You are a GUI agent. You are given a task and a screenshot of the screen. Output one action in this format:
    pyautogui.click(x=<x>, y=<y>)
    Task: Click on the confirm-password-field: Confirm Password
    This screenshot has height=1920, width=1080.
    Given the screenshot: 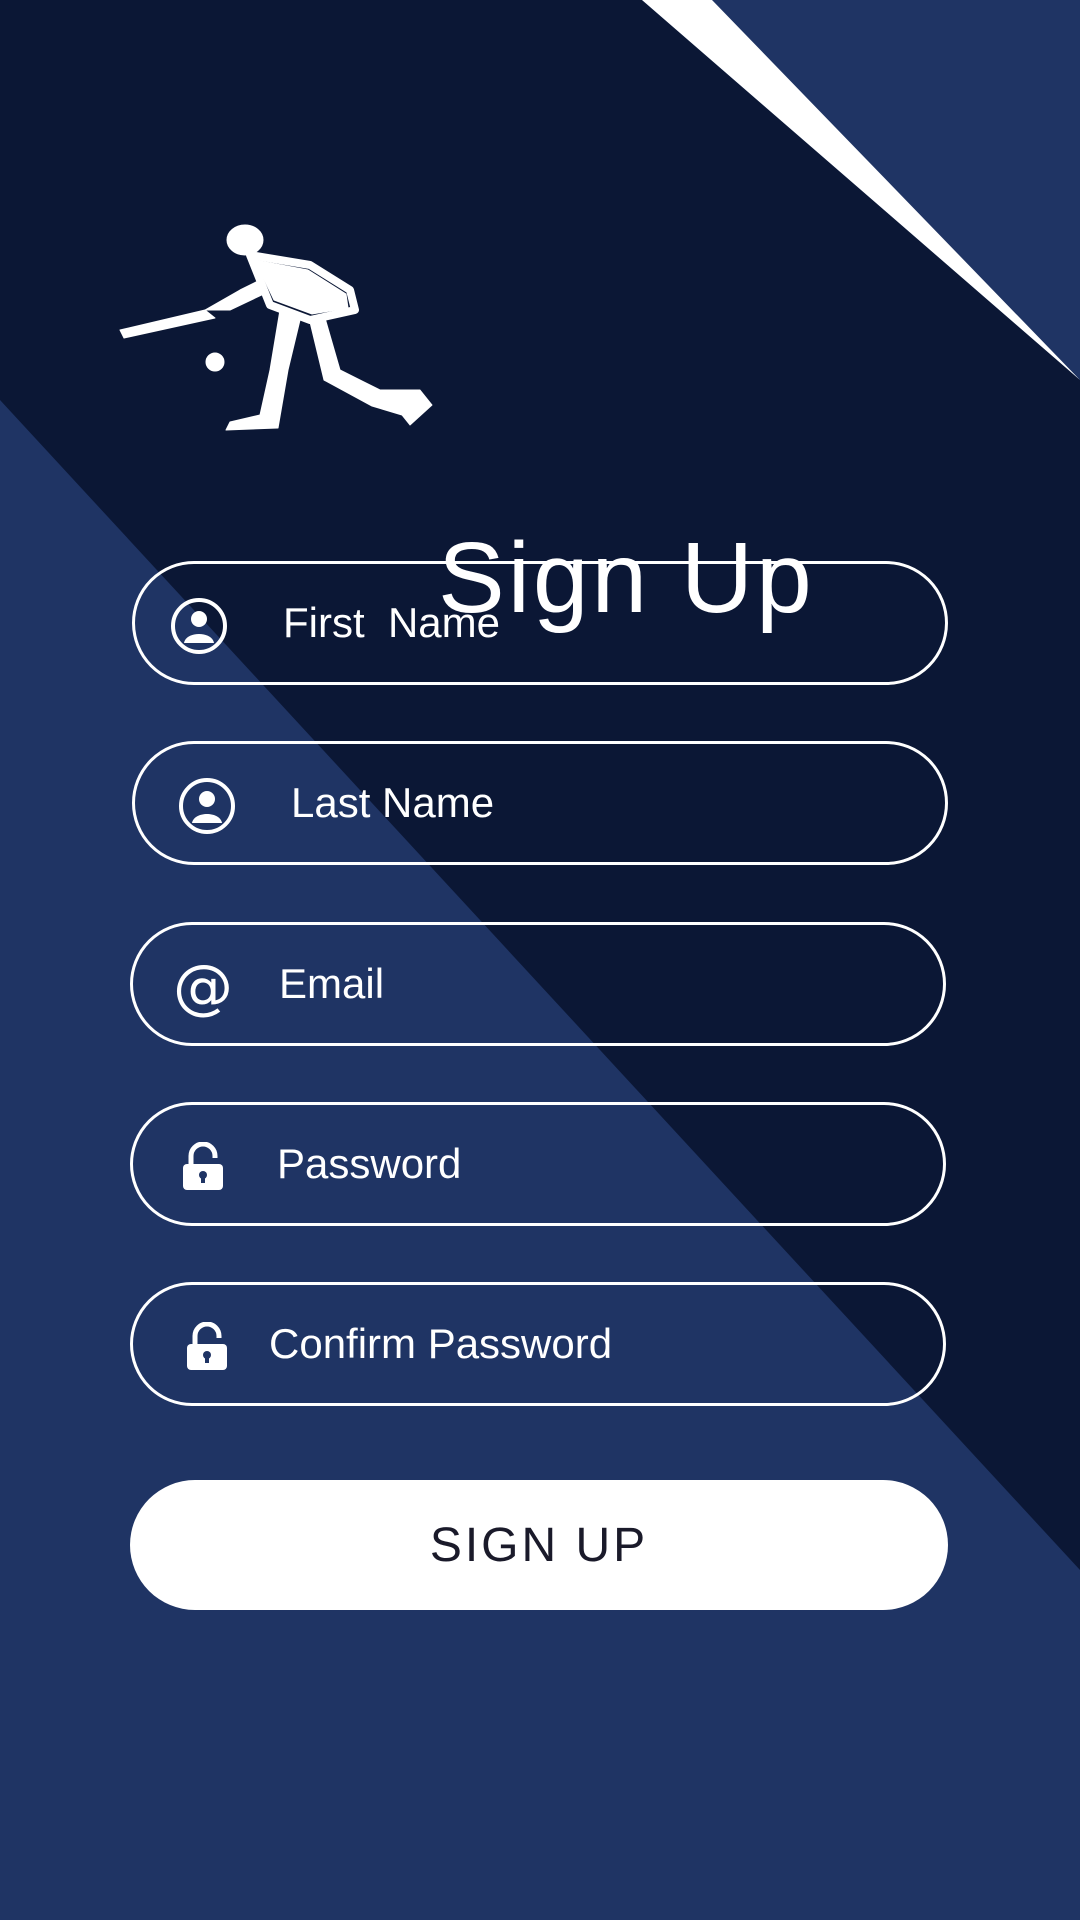 What is the action you would take?
    pyautogui.click(x=538, y=1344)
    